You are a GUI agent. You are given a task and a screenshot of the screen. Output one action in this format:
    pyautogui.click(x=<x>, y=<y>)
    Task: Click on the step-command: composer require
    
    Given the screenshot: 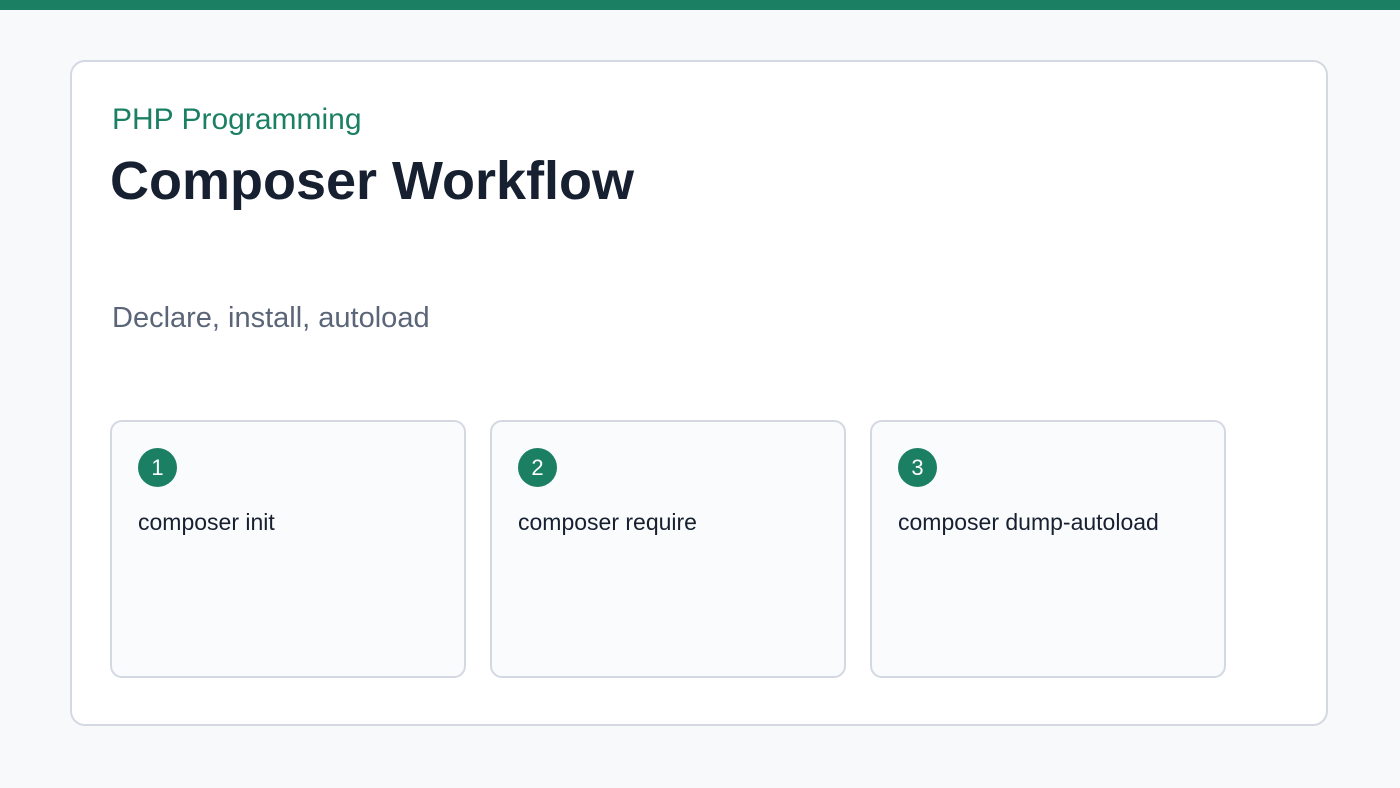 What is the action you would take?
    pyautogui.click(x=607, y=522)
    